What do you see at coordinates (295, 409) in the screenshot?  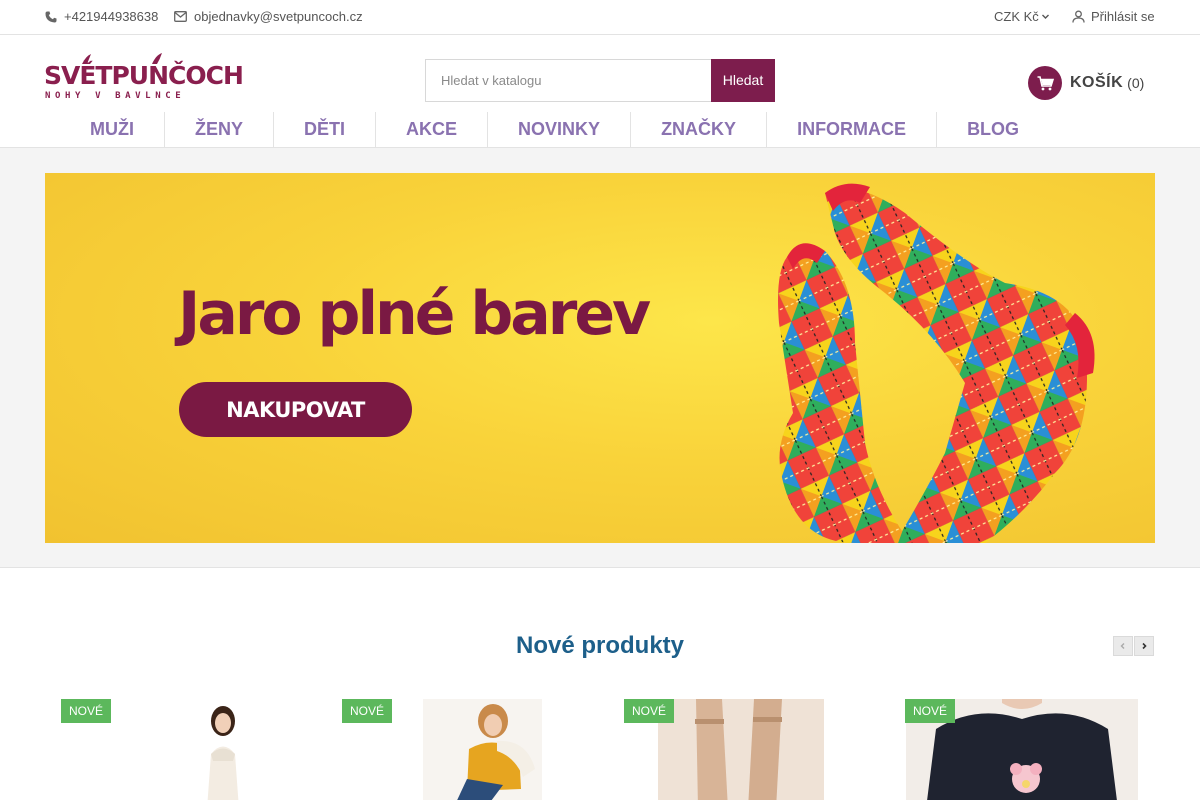 I see `shop-now-button: NAKUPOVAT` at bounding box center [295, 409].